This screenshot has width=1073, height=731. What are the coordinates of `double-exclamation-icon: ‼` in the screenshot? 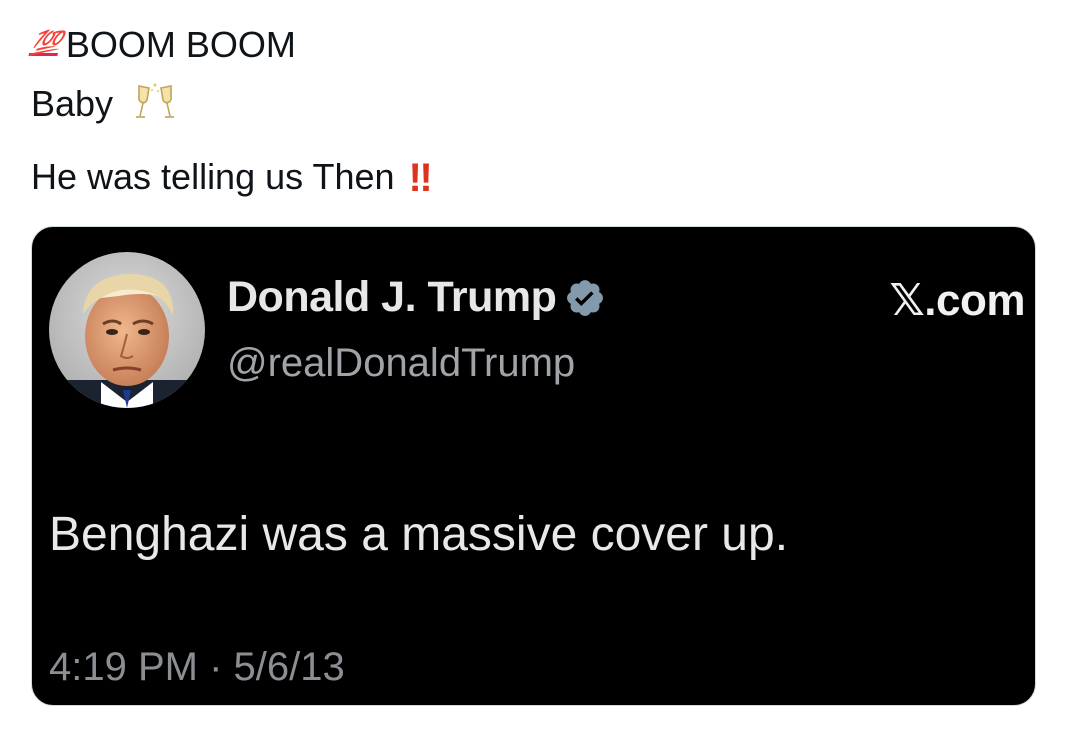 It's located at (420, 178).